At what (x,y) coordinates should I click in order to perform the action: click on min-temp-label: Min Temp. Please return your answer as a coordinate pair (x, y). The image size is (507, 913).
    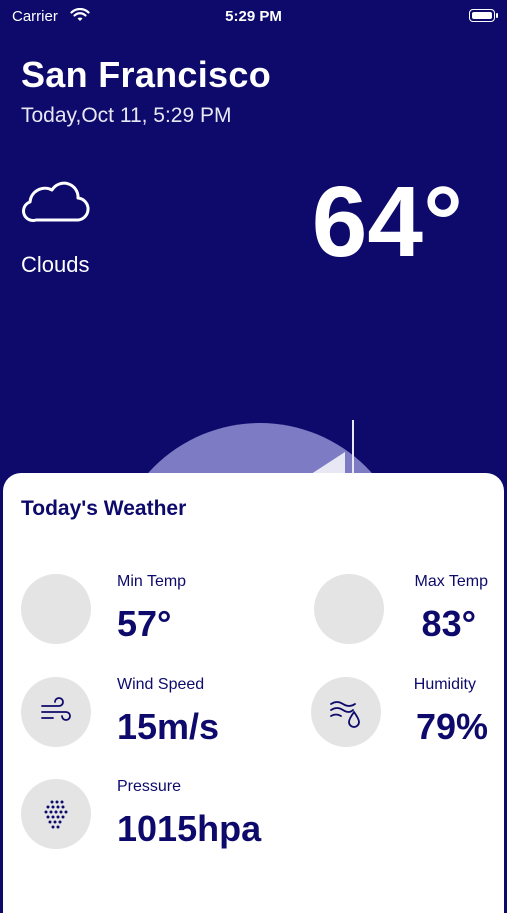
    Looking at the image, I should click on (152, 581).